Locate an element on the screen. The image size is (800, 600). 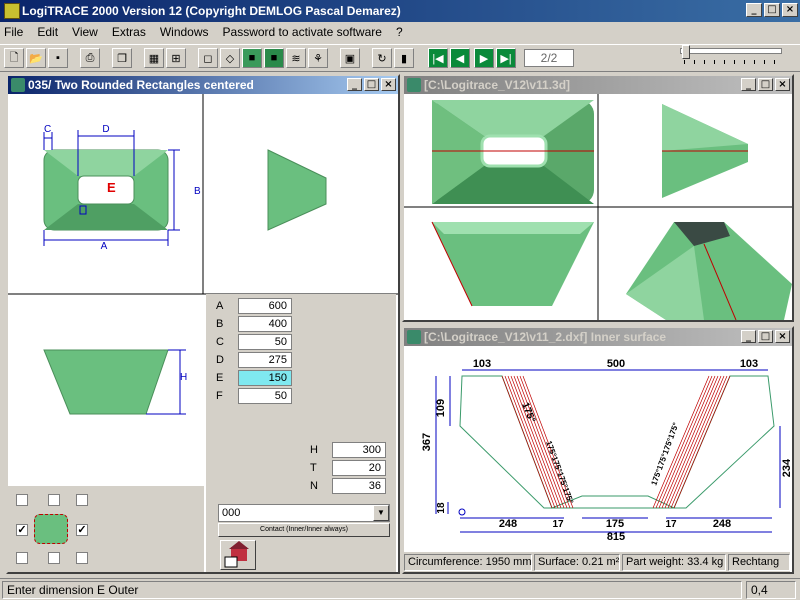
dim-d-label: D is located at coordinates (105, 129).